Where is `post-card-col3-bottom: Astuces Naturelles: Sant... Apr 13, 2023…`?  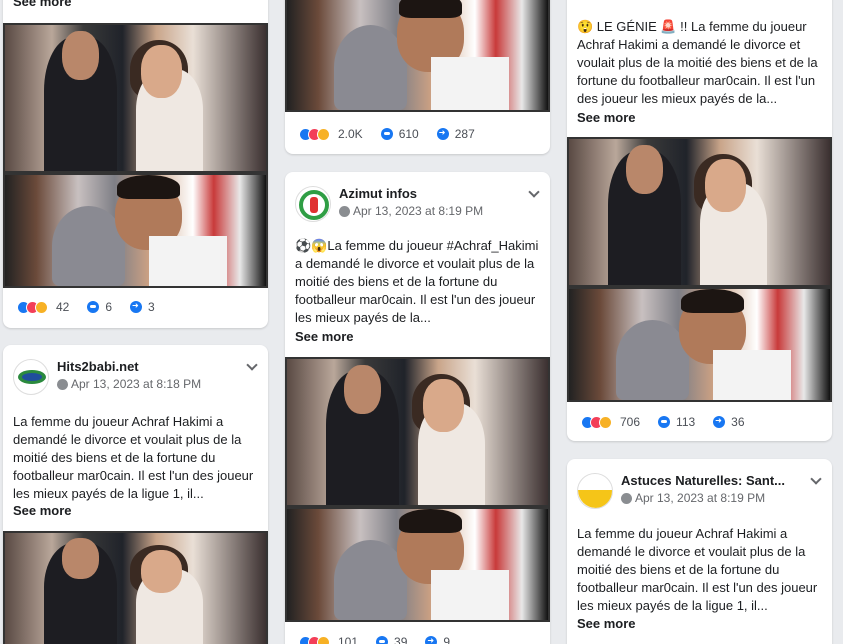
post-card-col3-bottom: Astuces Naturelles: Sant... Apr 13, 2023… is located at coordinates (699, 551).